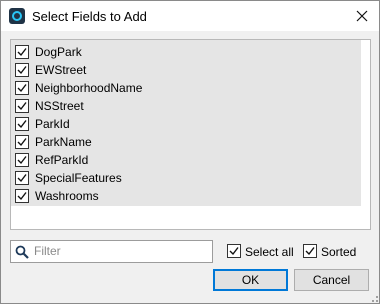 The image size is (380, 304). I want to click on field-item: RefParkId, so click(186, 160).